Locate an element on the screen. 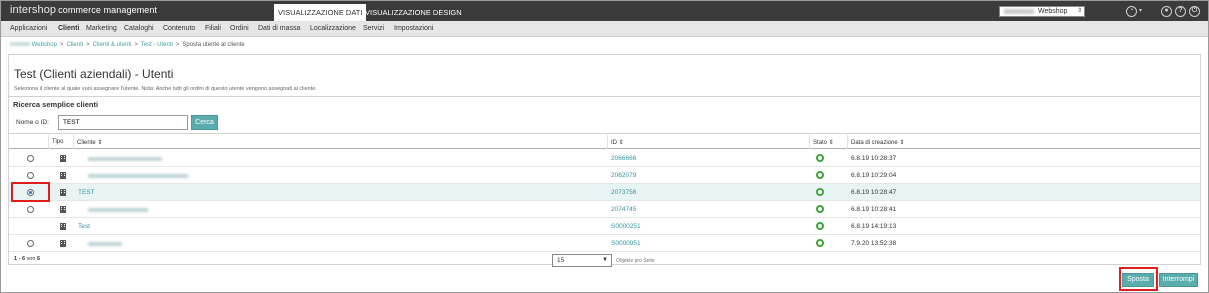 Image resolution: width=1209 pixels, height=293 pixels. tab-design-view: VISUALIZZAZIONE DESIGN is located at coordinates (413, 12).